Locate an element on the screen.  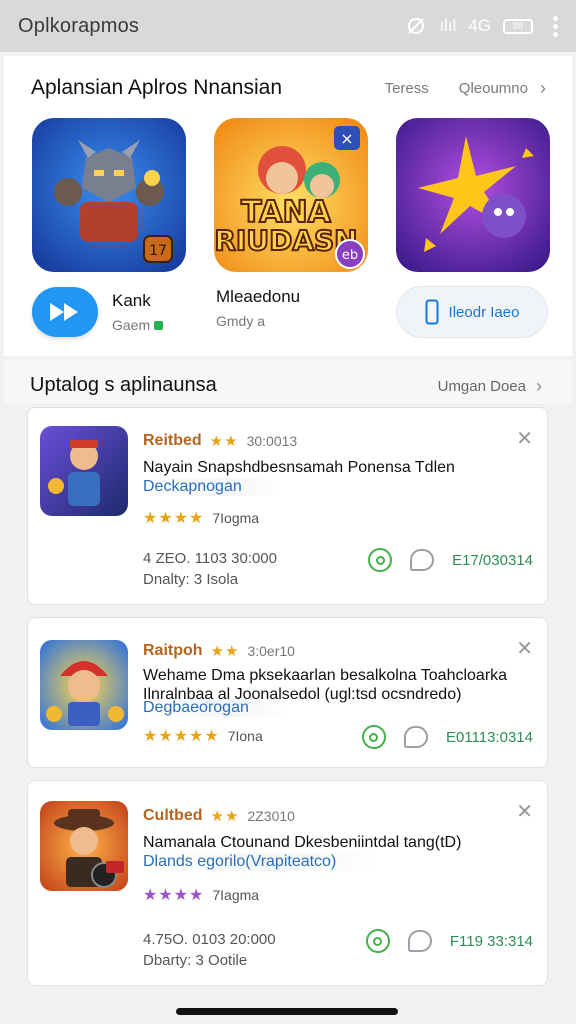
updates-header: Uptalog s aplinaunsa Umgan Doea › is located at coordinates (288, 382).